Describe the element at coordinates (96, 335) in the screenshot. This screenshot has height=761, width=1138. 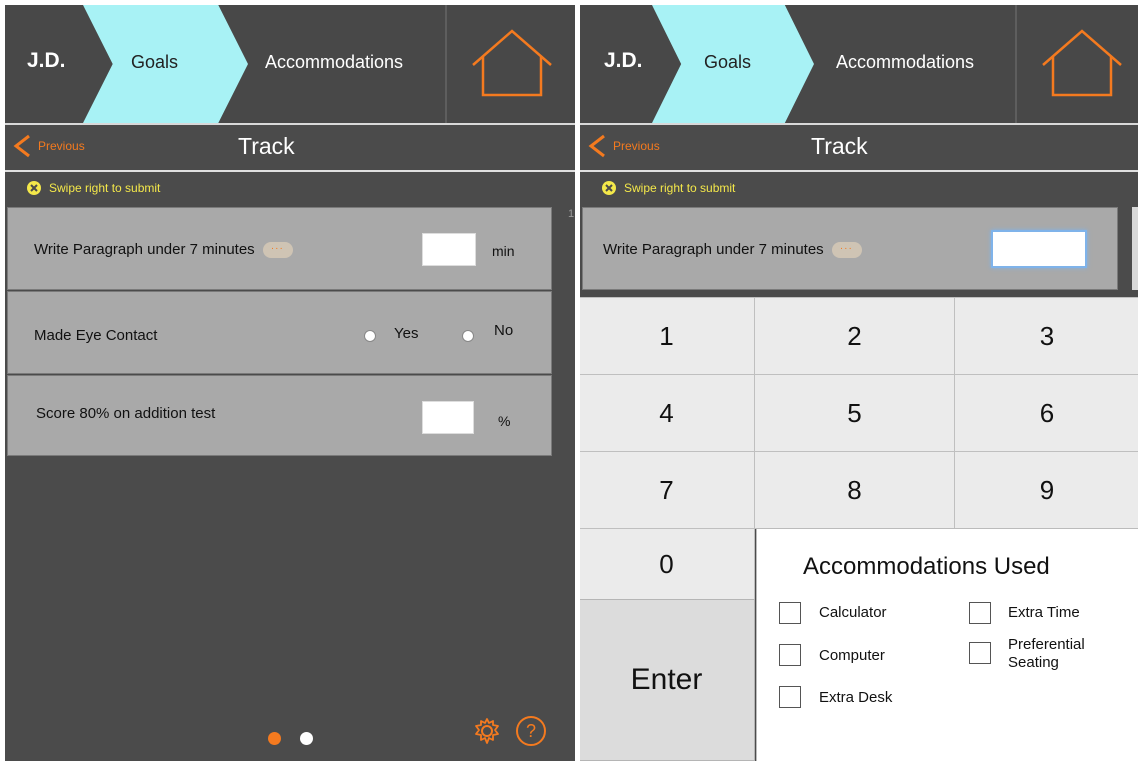
I see `goal-label: Made Eye Contact` at that location.